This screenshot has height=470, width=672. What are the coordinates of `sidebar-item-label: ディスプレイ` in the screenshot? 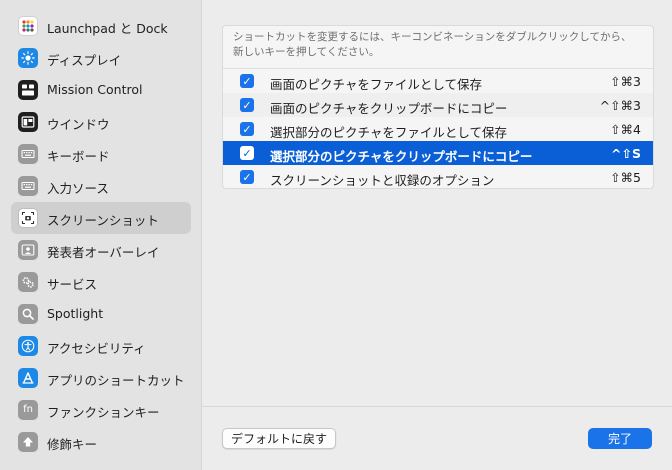 It's located at (84, 60).